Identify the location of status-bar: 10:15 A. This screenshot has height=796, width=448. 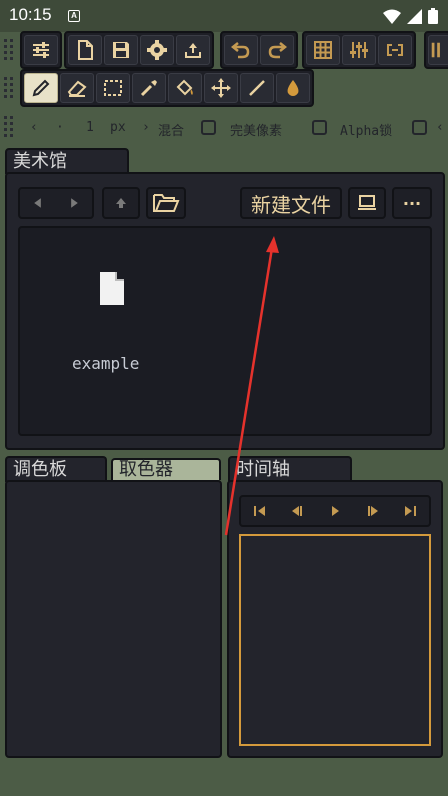
(224, 16).